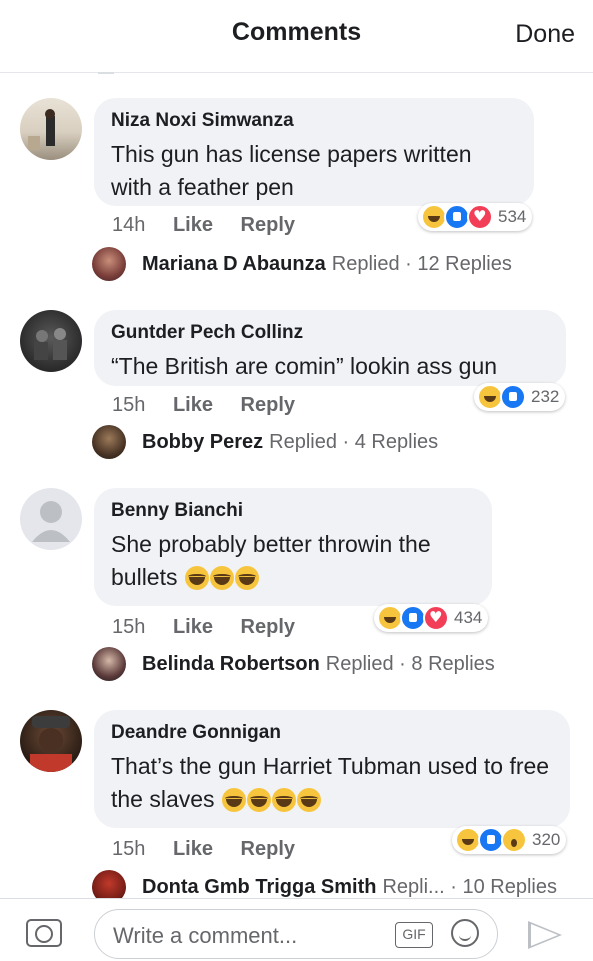  Describe the element at coordinates (414, 935) in the screenshot. I see `gif-icon: GIF` at that location.